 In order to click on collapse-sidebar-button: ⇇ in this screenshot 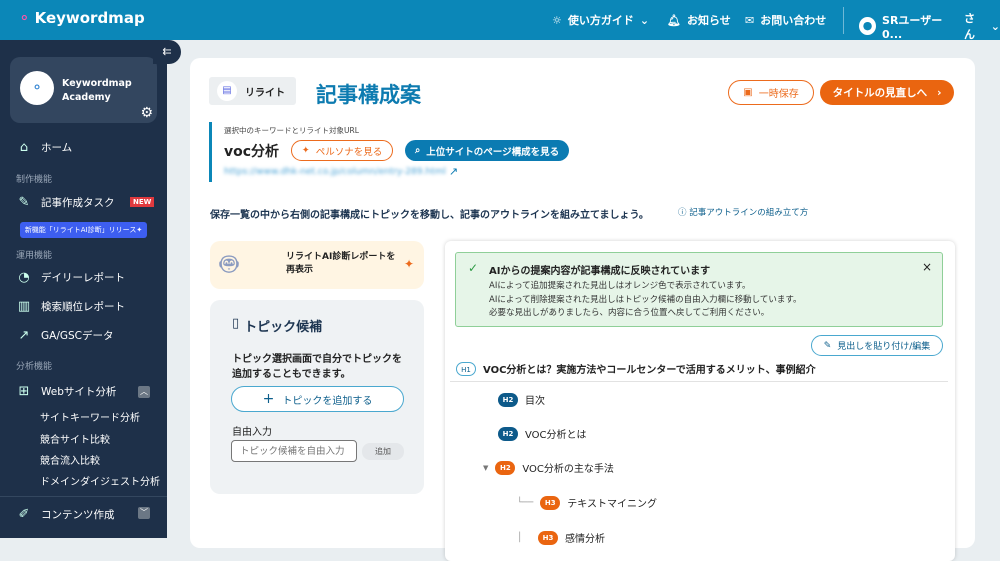, I will do `click(167, 52)`.